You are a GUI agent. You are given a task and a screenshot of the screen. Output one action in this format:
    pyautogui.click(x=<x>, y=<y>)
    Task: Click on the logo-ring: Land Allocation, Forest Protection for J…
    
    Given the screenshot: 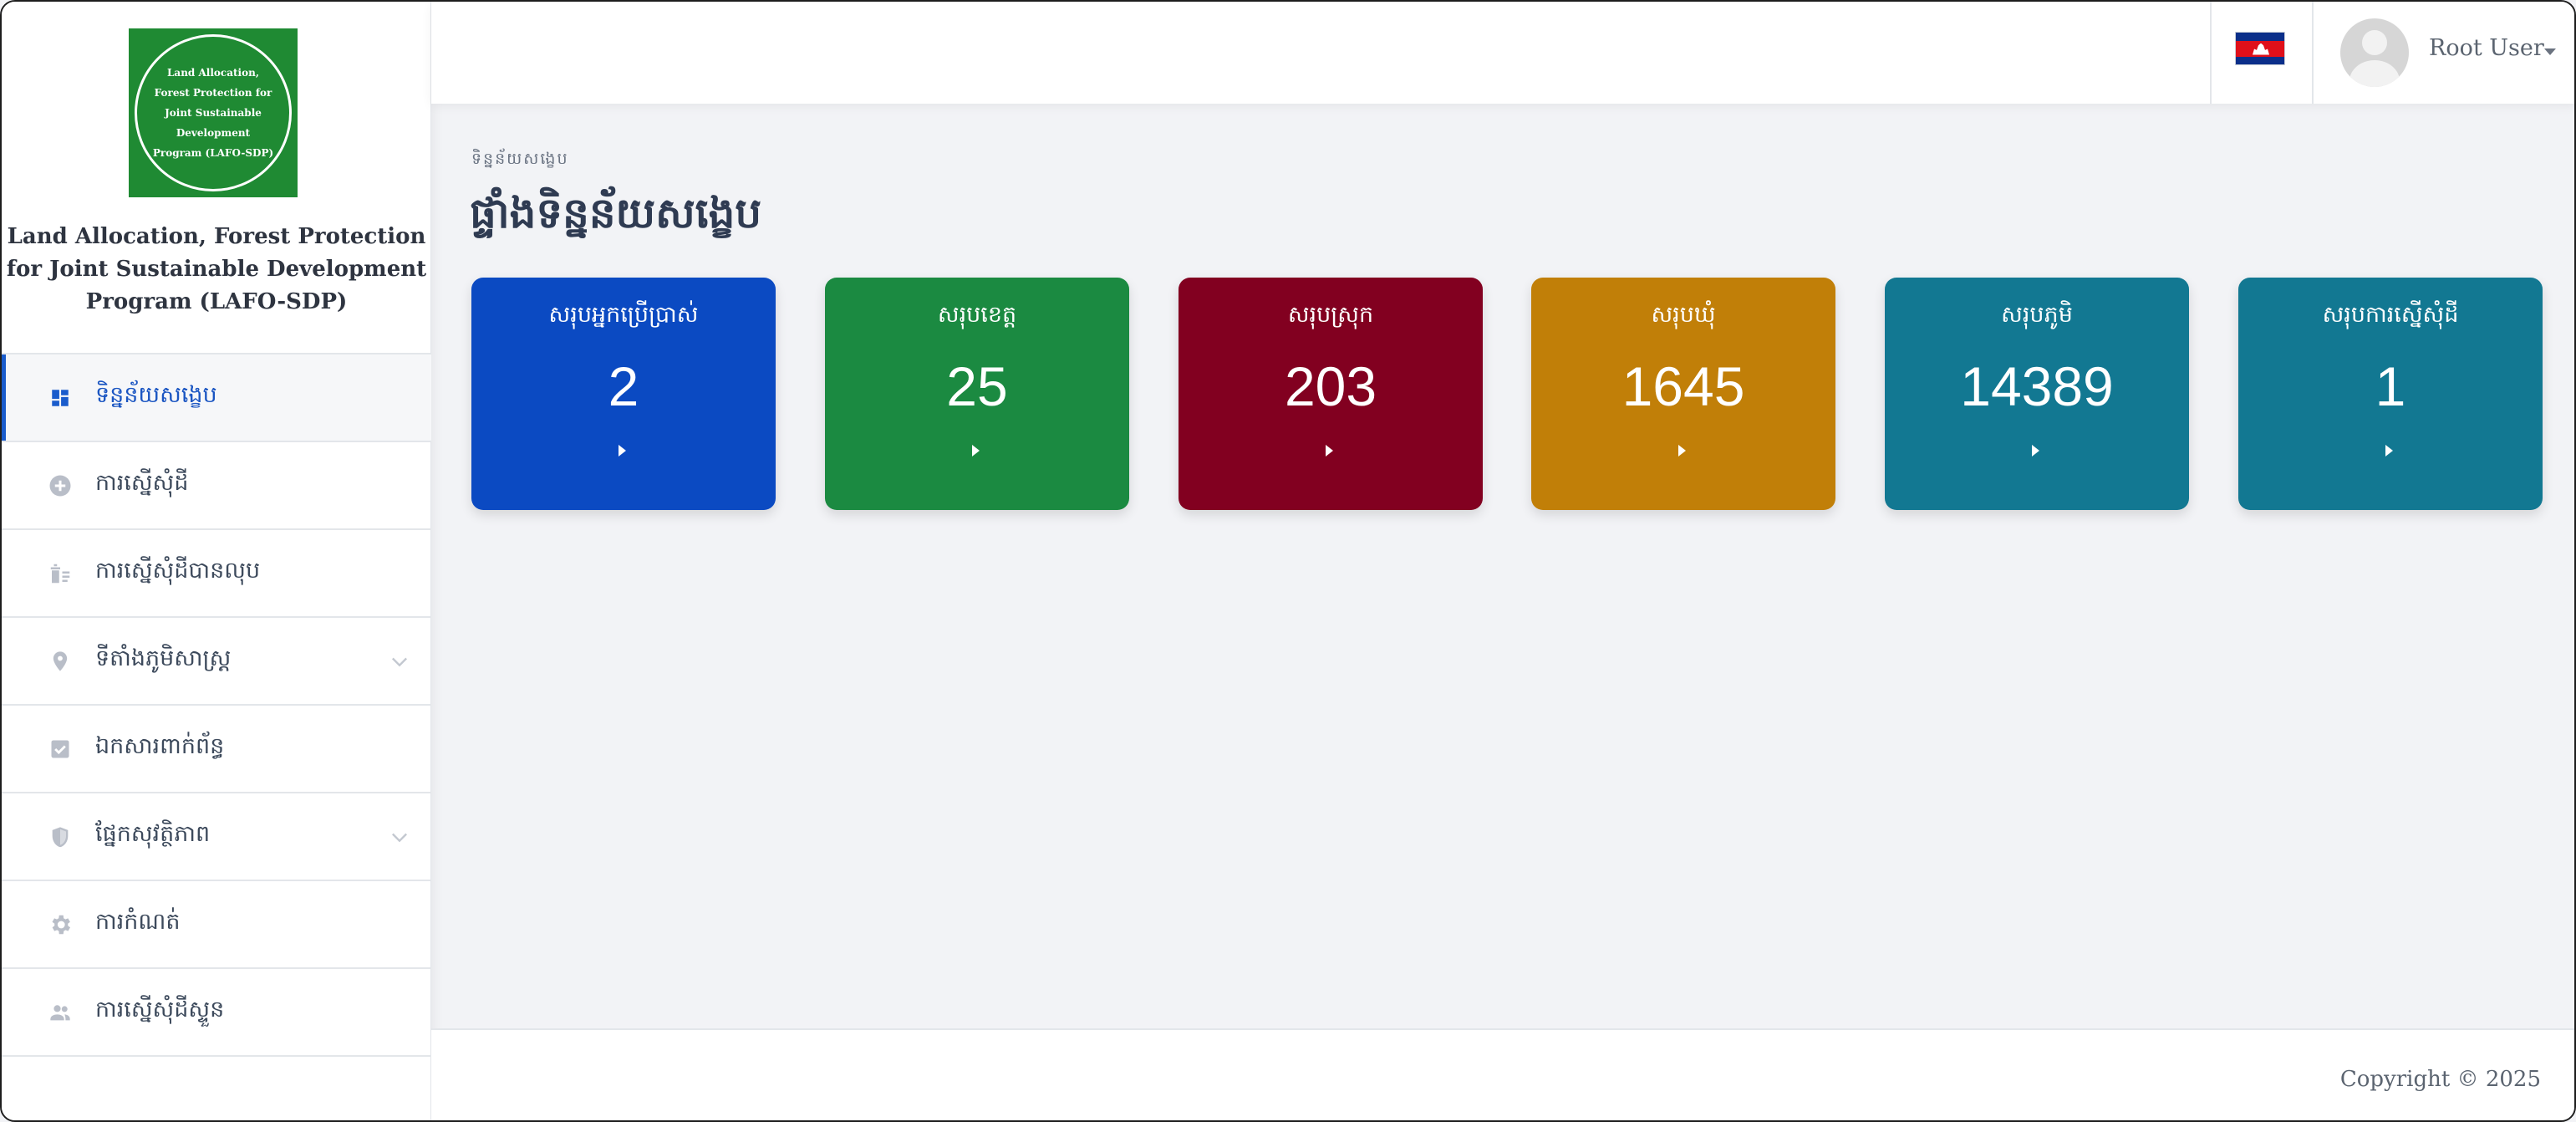 What is the action you would take?
    pyautogui.click(x=213, y=113)
    